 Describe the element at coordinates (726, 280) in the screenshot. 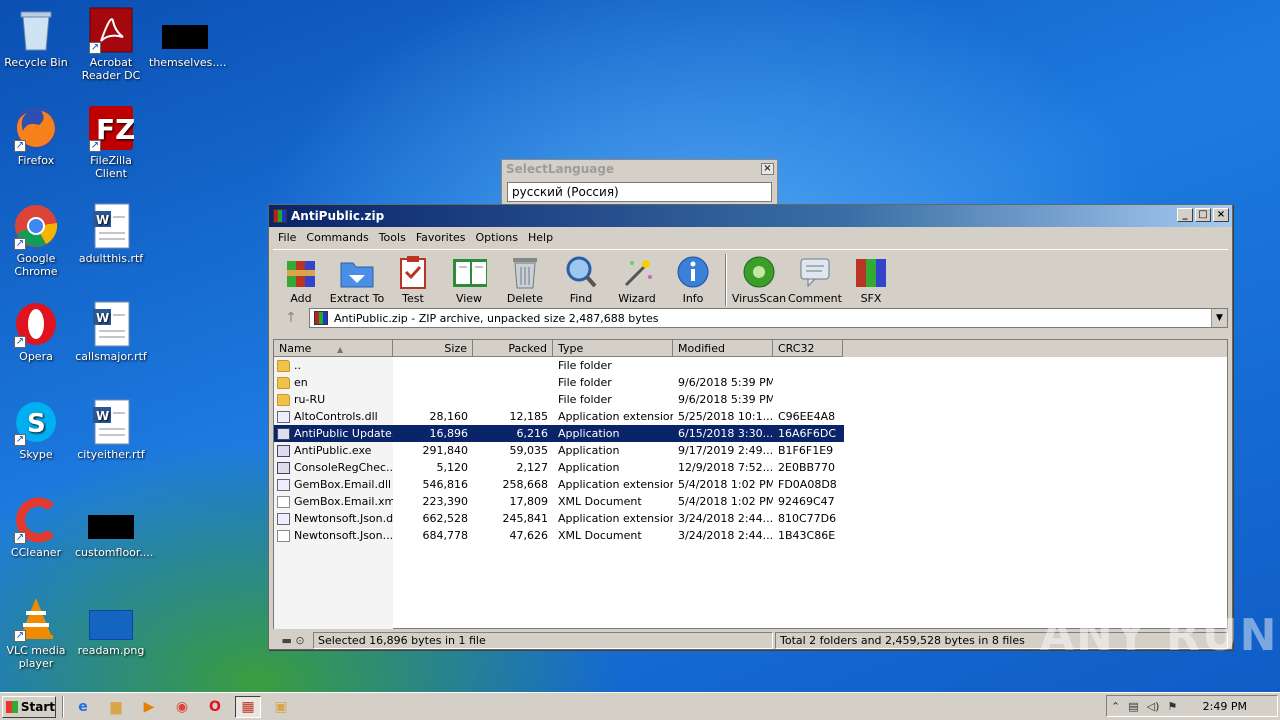

I see `toolbar-separator` at that location.